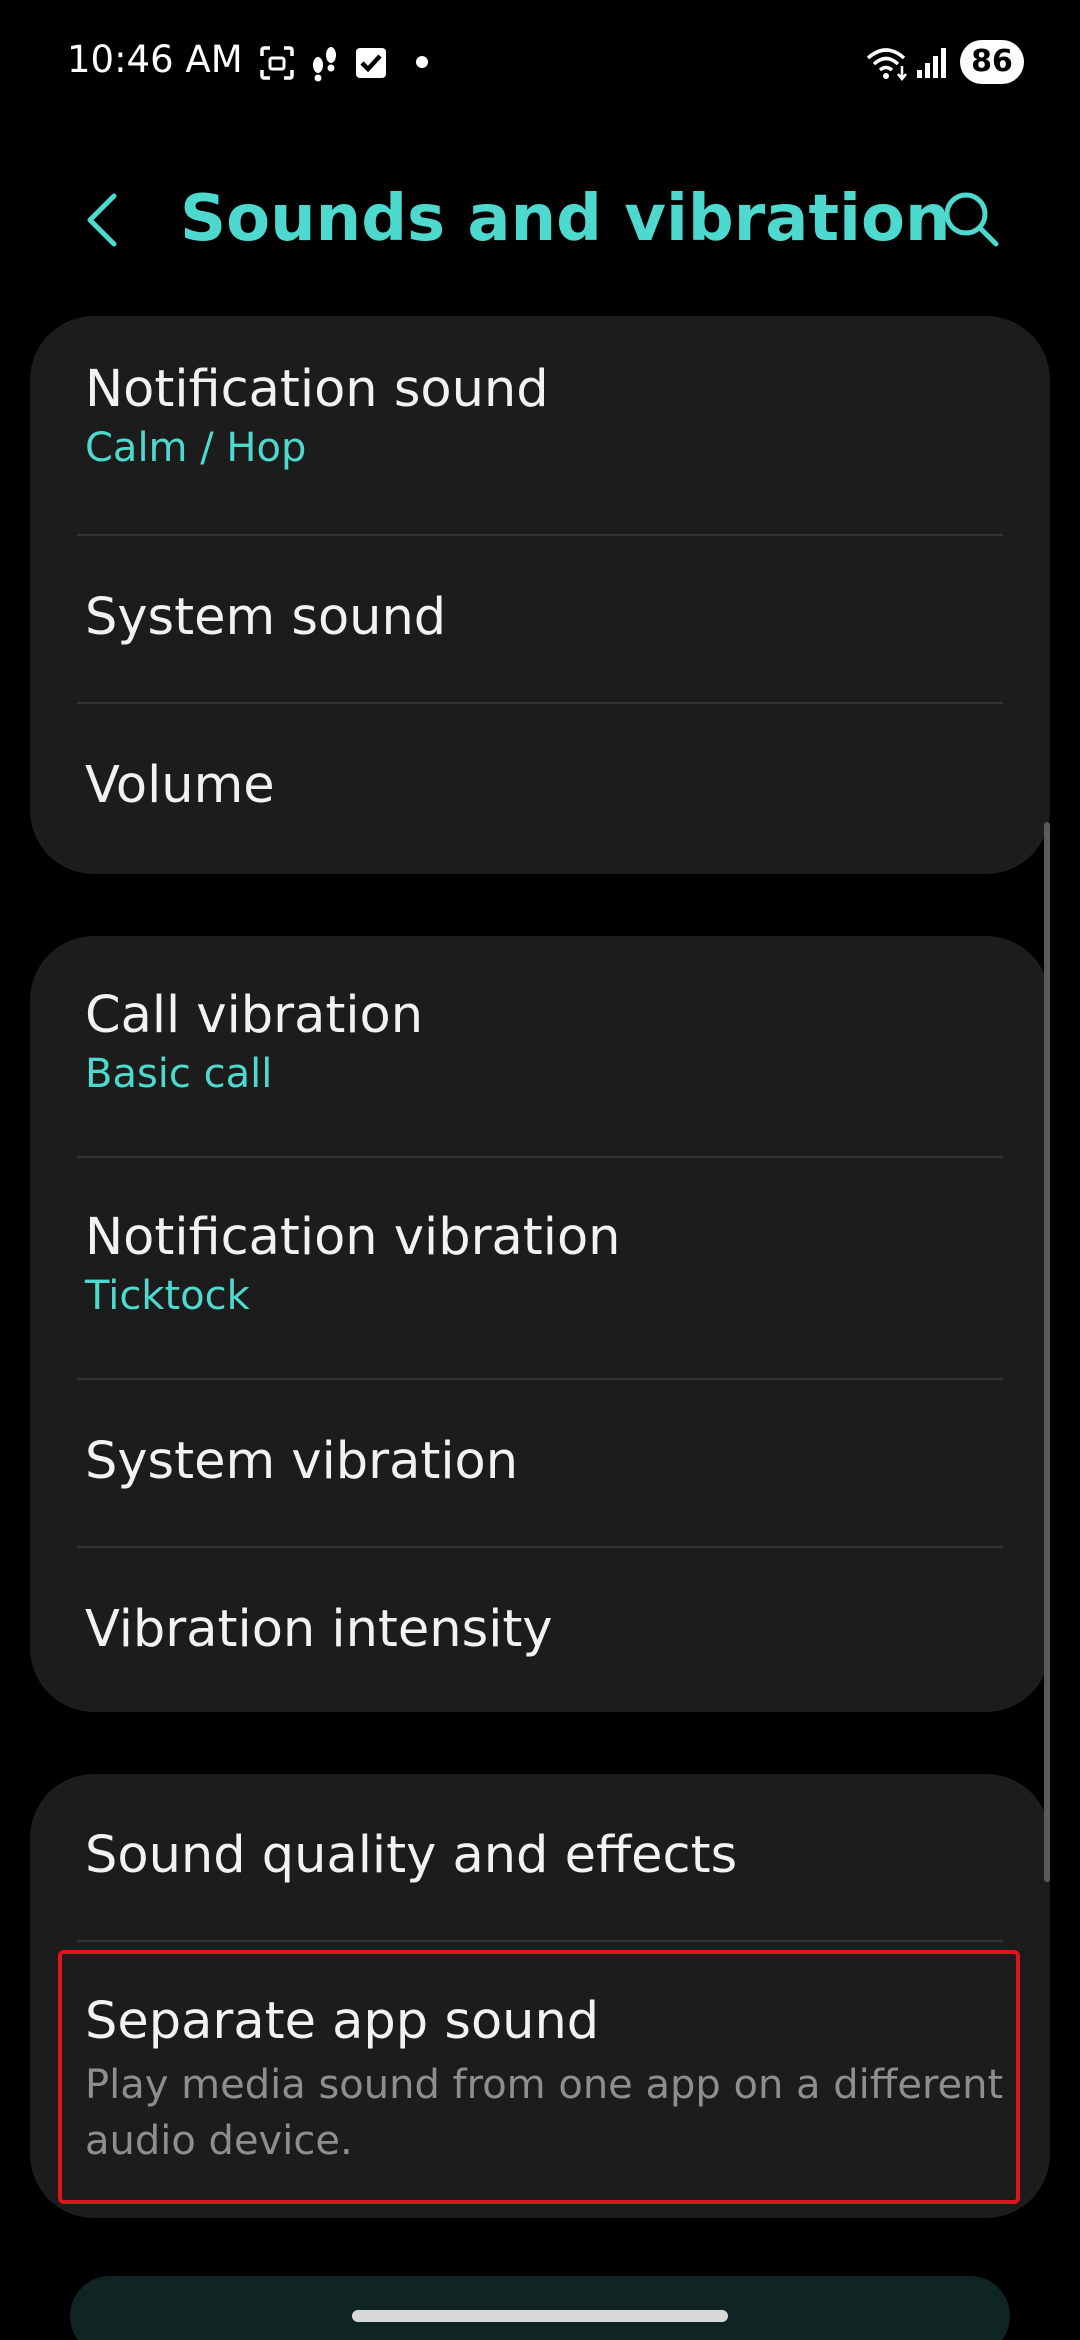 This screenshot has height=2340, width=1080. What do you see at coordinates (931, 63) in the screenshot?
I see `signal-icon` at bounding box center [931, 63].